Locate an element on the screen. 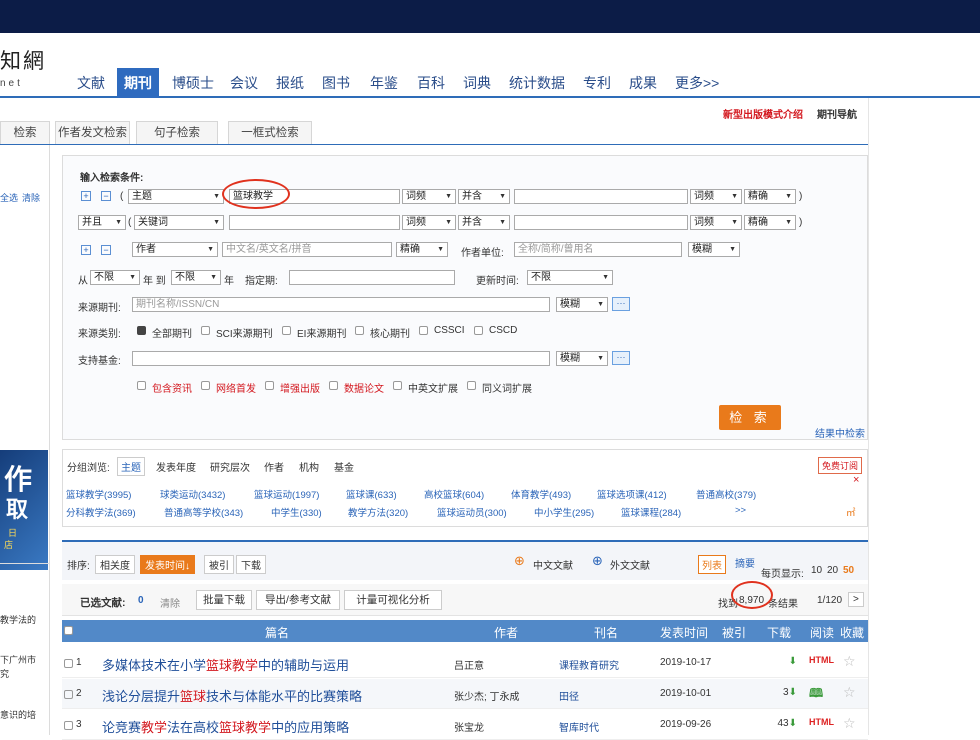 This screenshot has height=740, width=980. row-title: 浅论分层提升篮球技术与体能水平的比赛策略 is located at coordinates (232, 695).